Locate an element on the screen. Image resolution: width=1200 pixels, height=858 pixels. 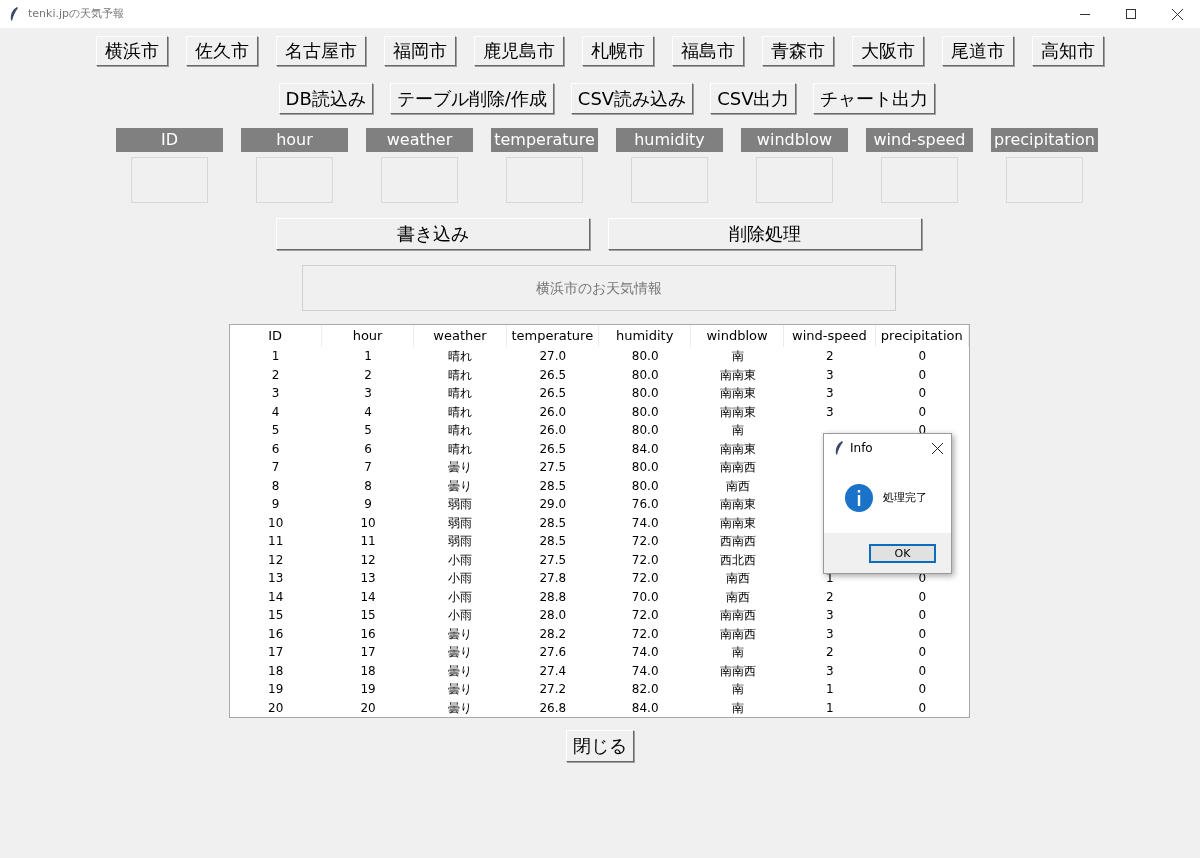
city-button: 高知市 is located at coordinates (1068, 51).